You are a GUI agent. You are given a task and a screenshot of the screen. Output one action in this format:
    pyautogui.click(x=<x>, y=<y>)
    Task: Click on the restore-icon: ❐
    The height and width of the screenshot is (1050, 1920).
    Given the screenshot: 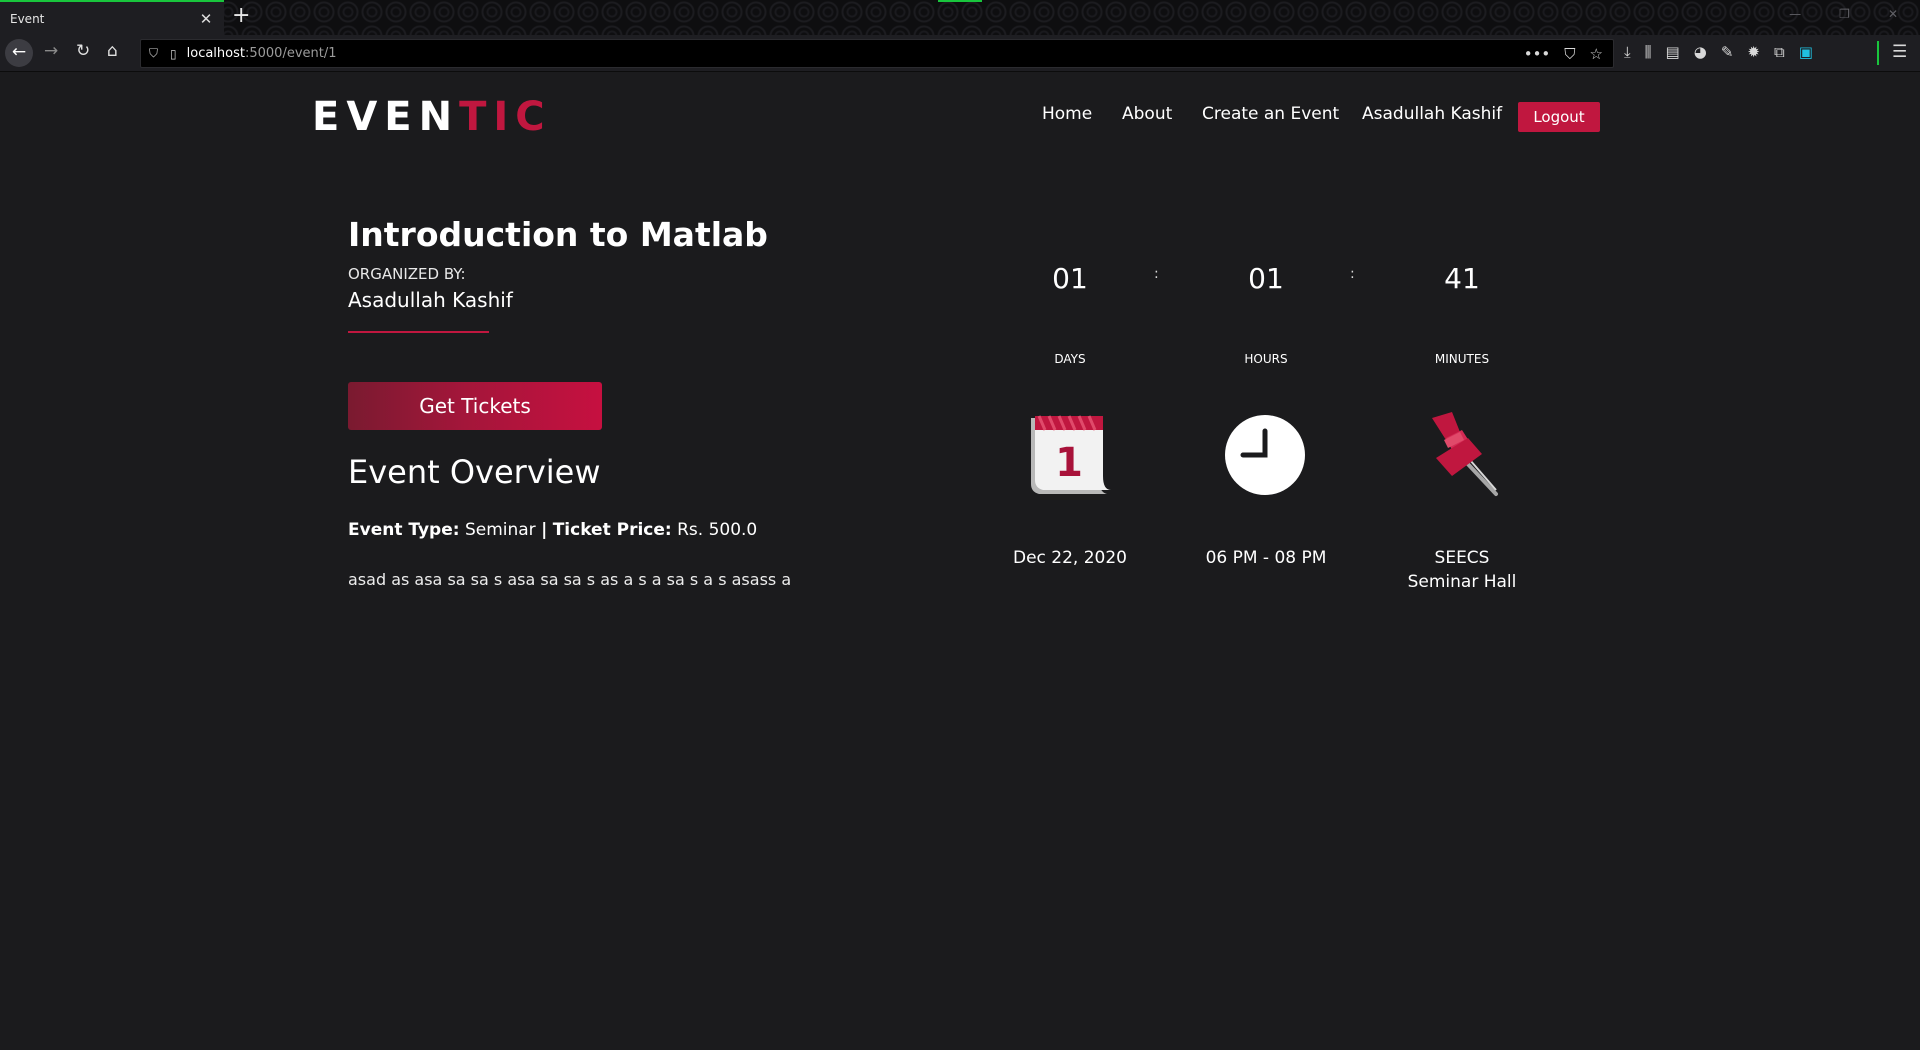 What is the action you would take?
    pyautogui.click(x=1844, y=14)
    